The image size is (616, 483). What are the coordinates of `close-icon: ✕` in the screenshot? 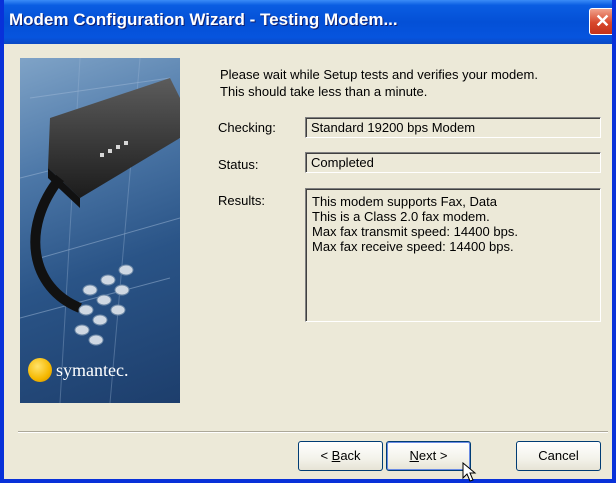 It's located at (602, 21).